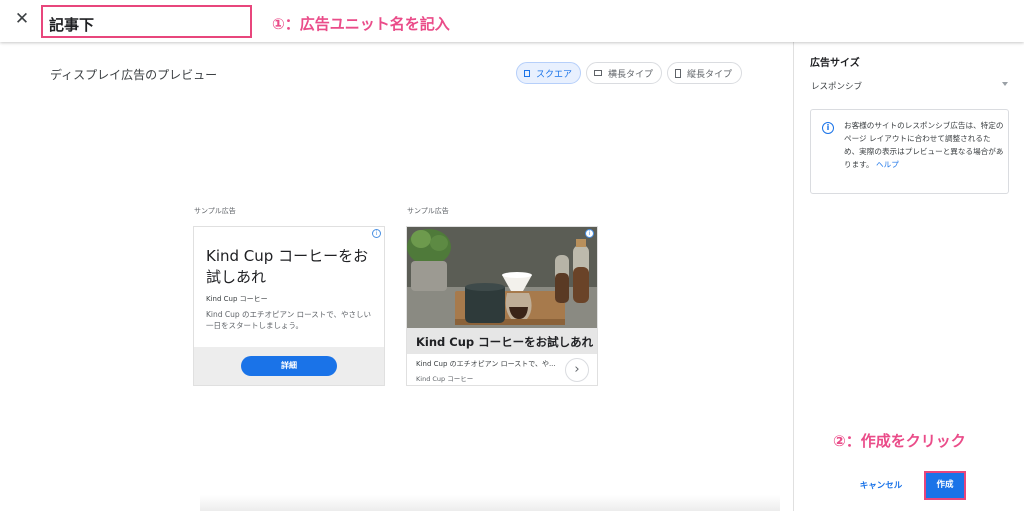  I want to click on portrait-icon, so click(678, 73).